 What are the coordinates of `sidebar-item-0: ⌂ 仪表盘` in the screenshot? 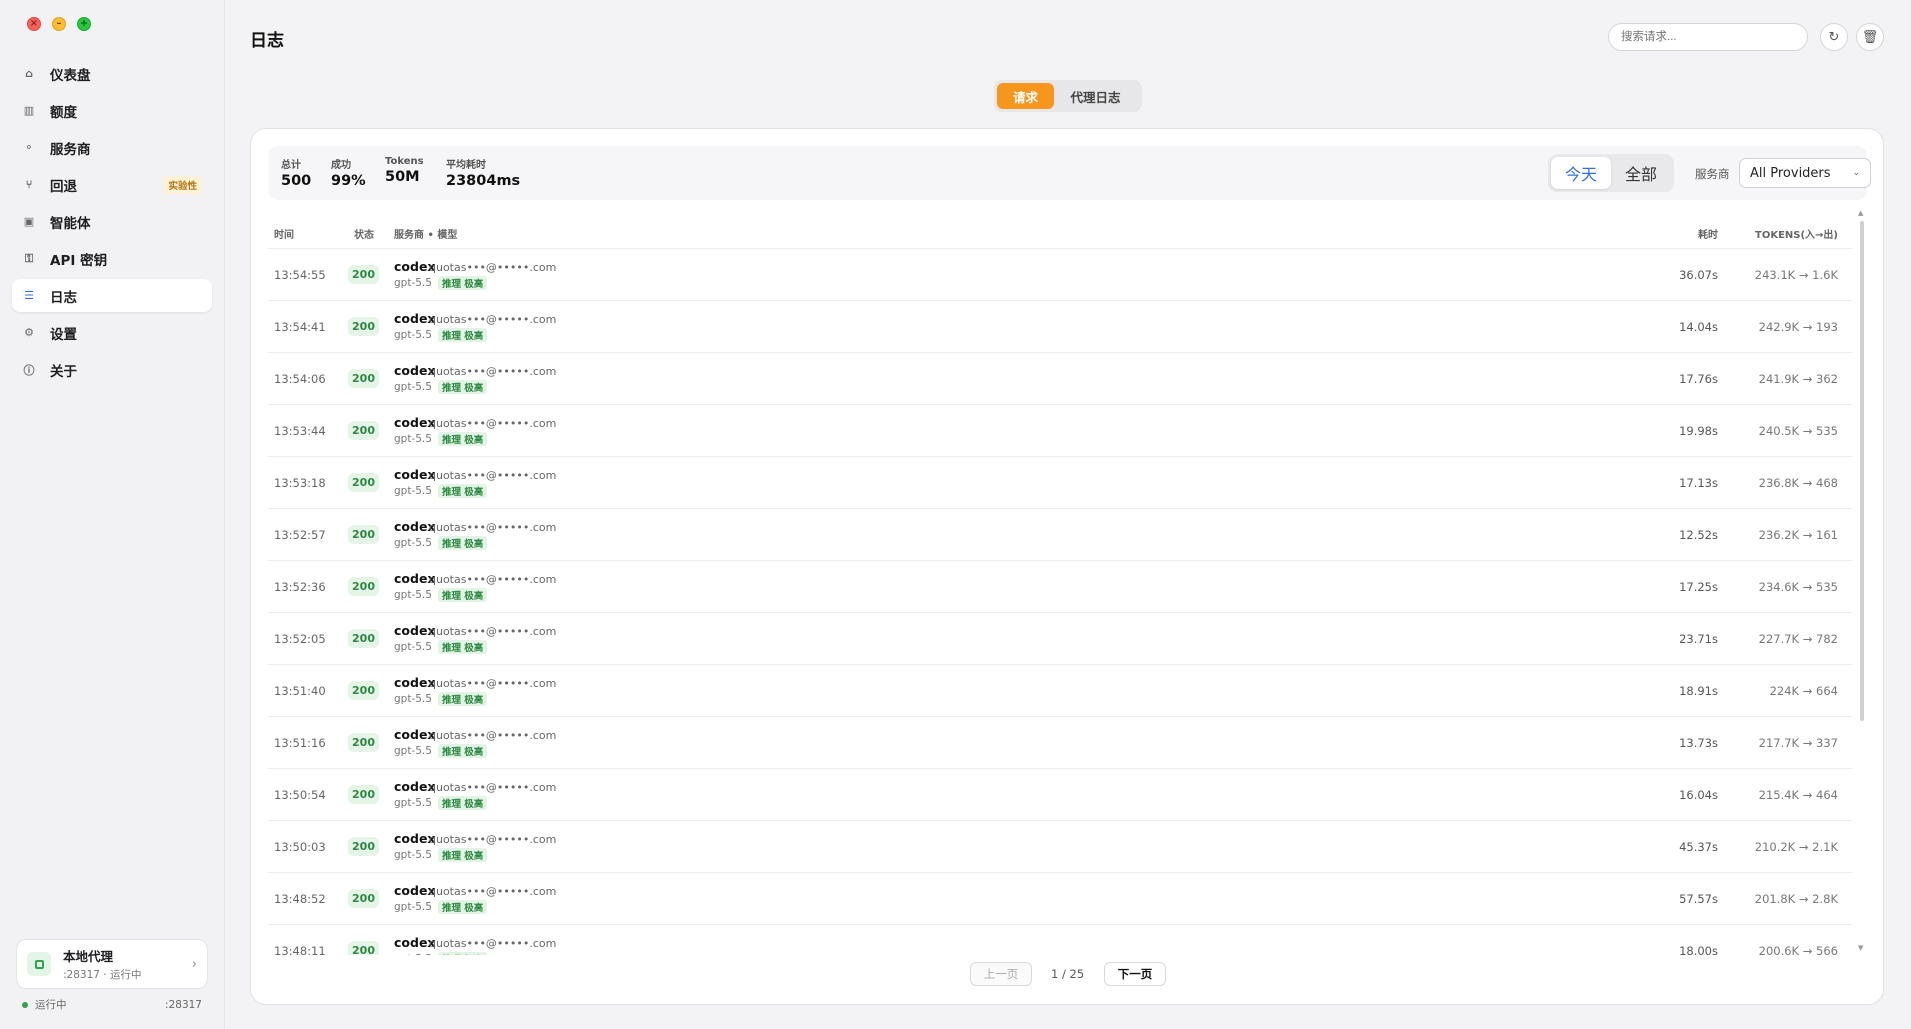 It's located at (112, 73).